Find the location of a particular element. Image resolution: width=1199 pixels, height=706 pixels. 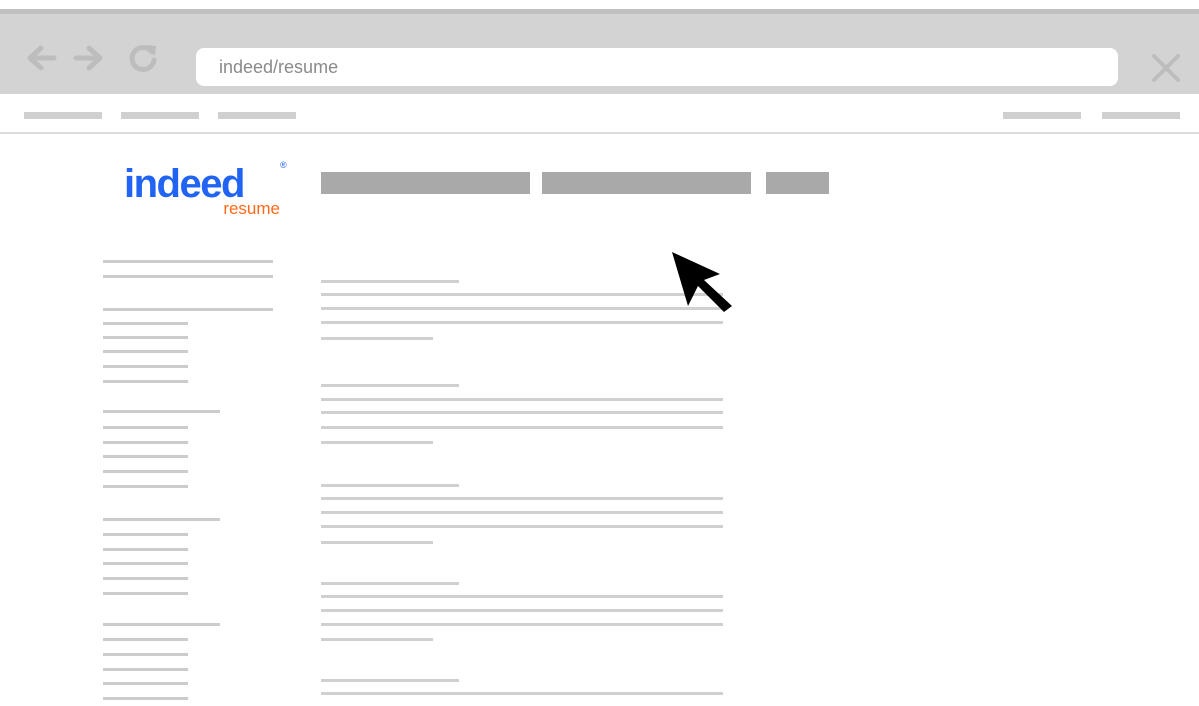

address-bar-text: indeed/resume is located at coordinates (279, 67).